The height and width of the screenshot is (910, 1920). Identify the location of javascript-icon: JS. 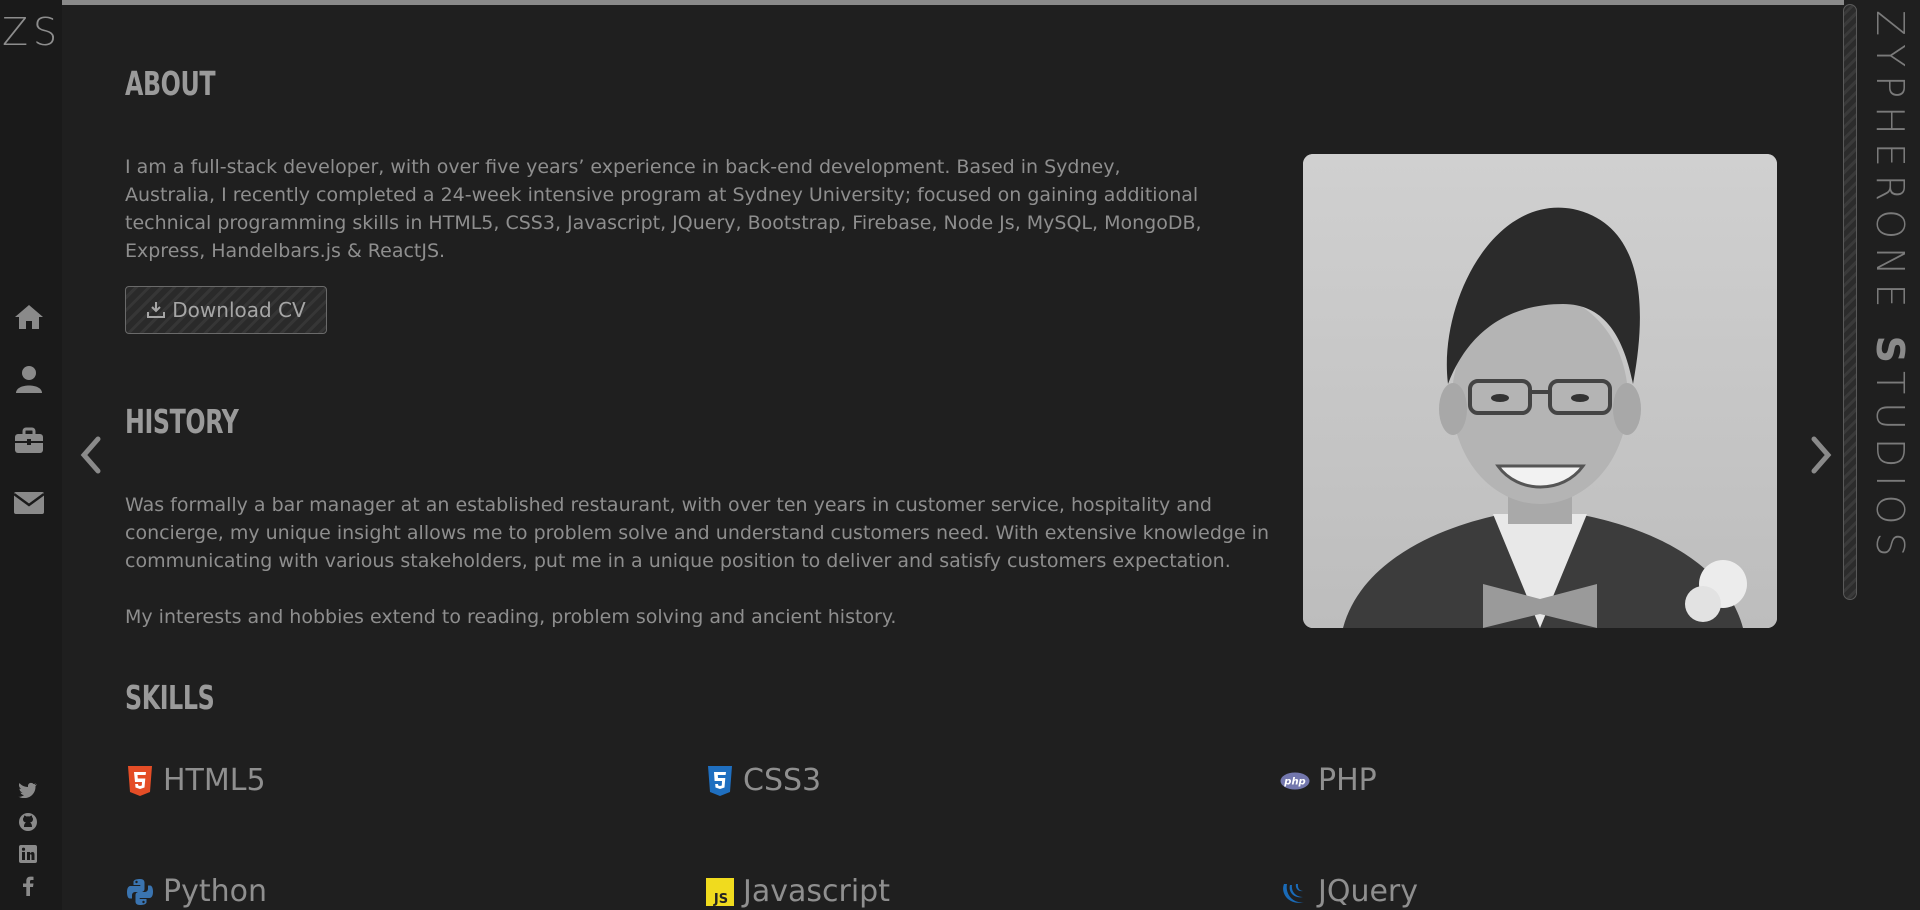
(720, 892).